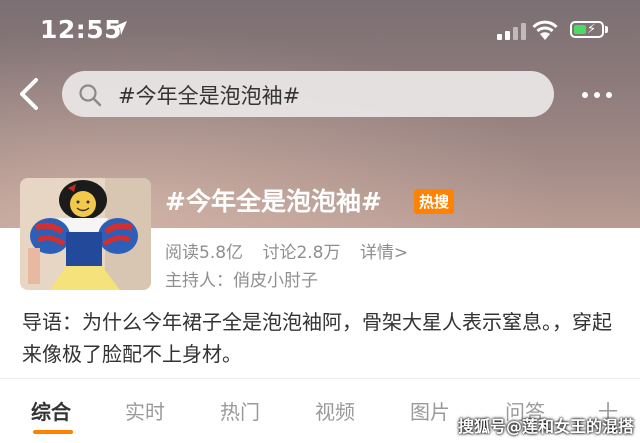 The height and width of the screenshot is (443, 640). Describe the element at coordinates (335, 410) in the screenshot. I see `tab-video: 视频` at that location.